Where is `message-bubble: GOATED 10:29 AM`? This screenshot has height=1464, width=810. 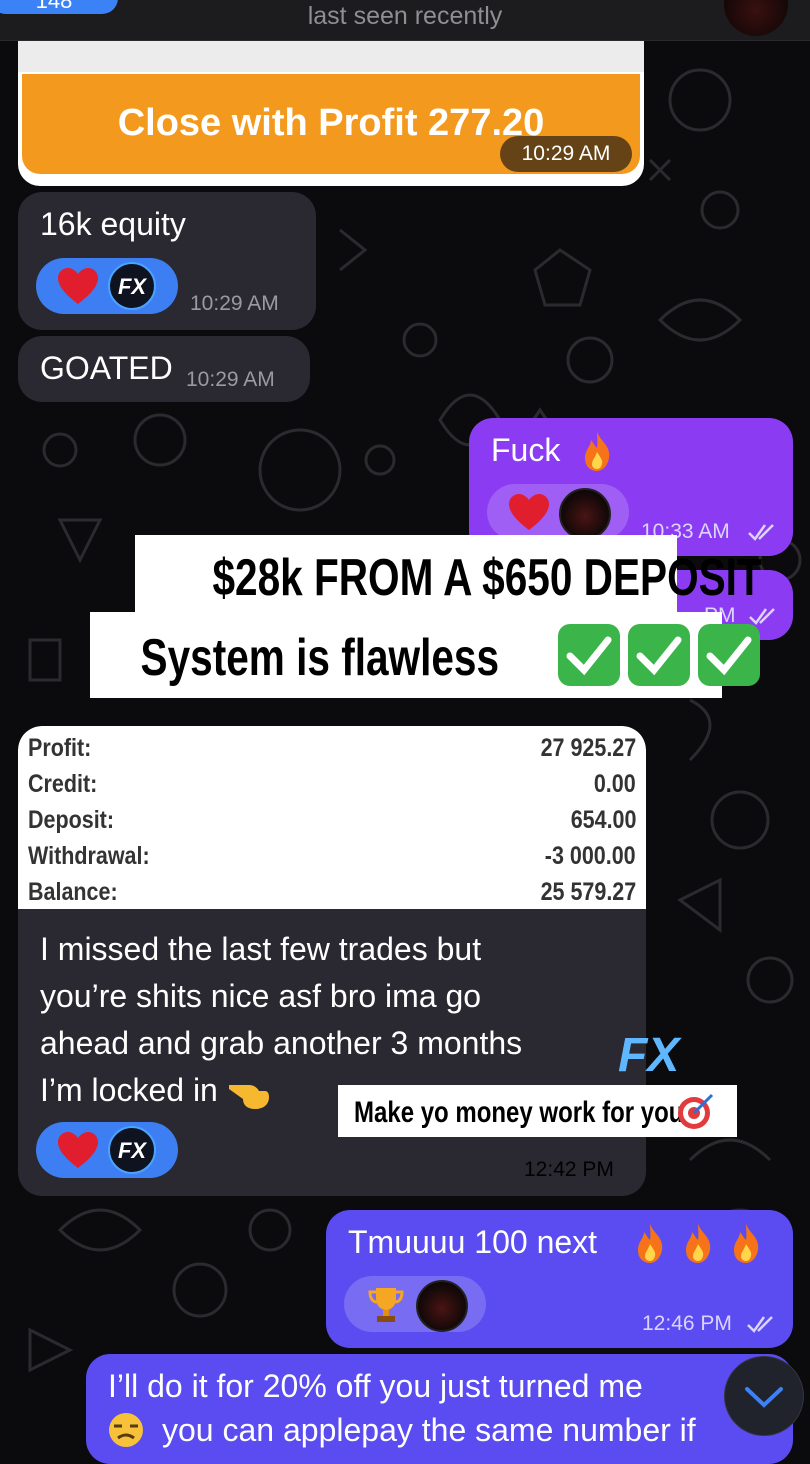
message-bubble: GOATED 10:29 AM is located at coordinates (164, 369).